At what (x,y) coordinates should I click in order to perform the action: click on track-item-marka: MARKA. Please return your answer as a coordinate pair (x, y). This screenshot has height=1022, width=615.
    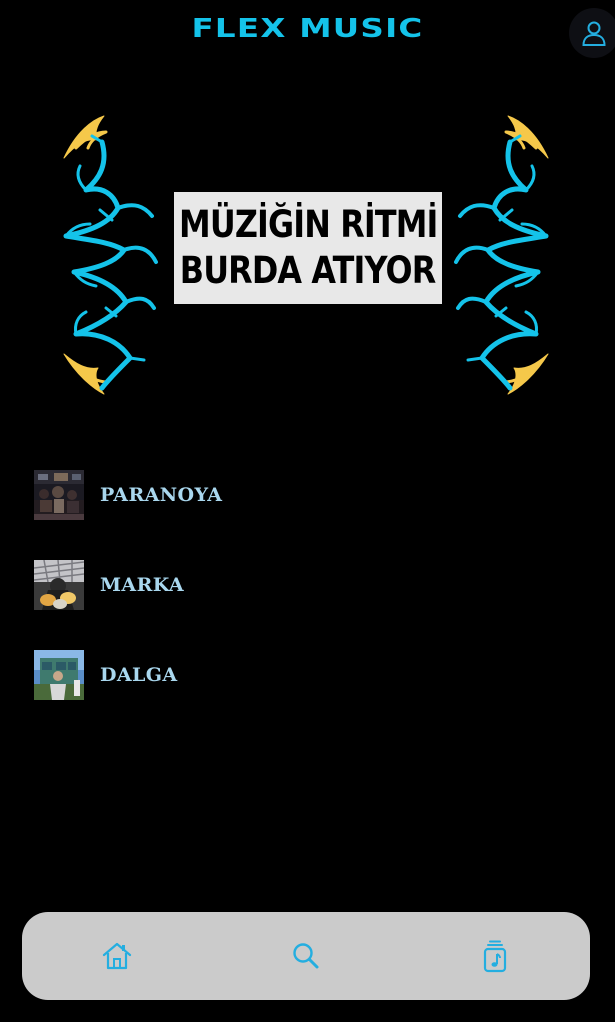
    Looking at the image, I should click on (314, 585).